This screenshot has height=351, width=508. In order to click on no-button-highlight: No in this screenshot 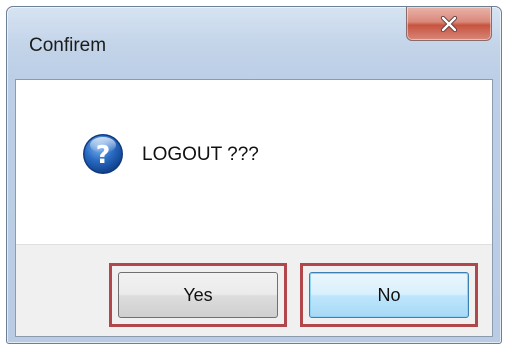, I will do `click(389, 295)`.